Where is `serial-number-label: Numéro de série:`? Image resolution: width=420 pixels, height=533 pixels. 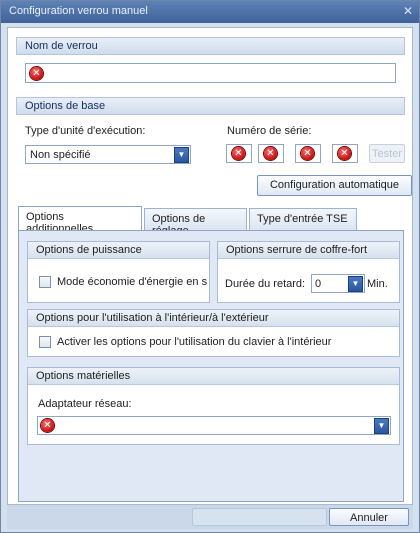 serial-number-label: Numéro de série: is located at coordinates (269, 131).